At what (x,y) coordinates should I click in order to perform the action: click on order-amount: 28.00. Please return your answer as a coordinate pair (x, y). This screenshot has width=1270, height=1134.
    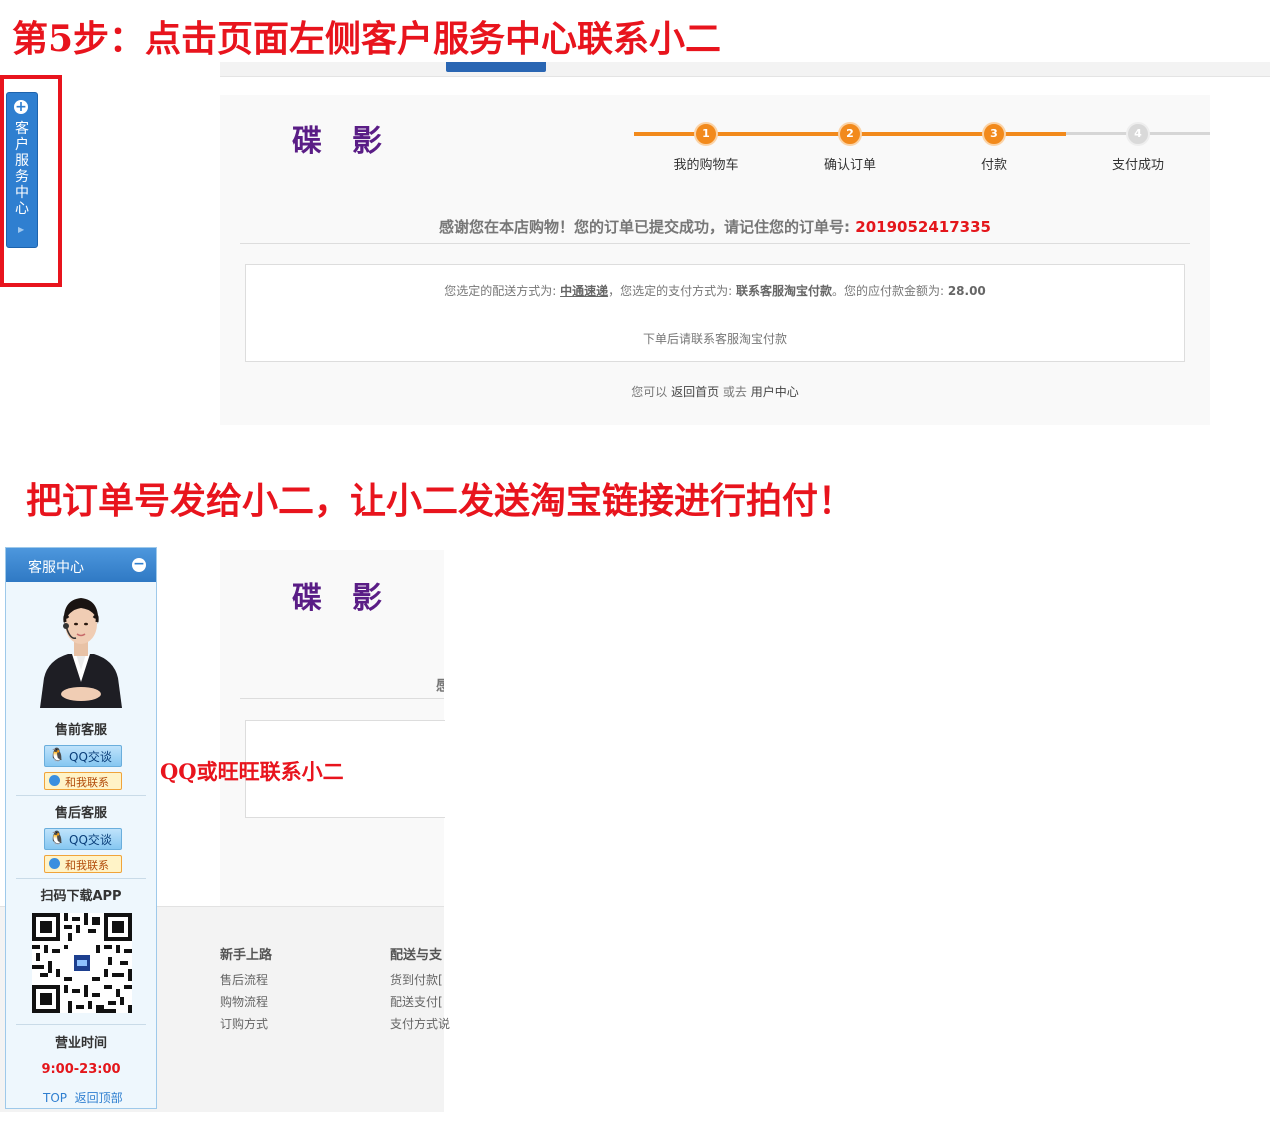
    Looking at the image, I should click on (966, 291).